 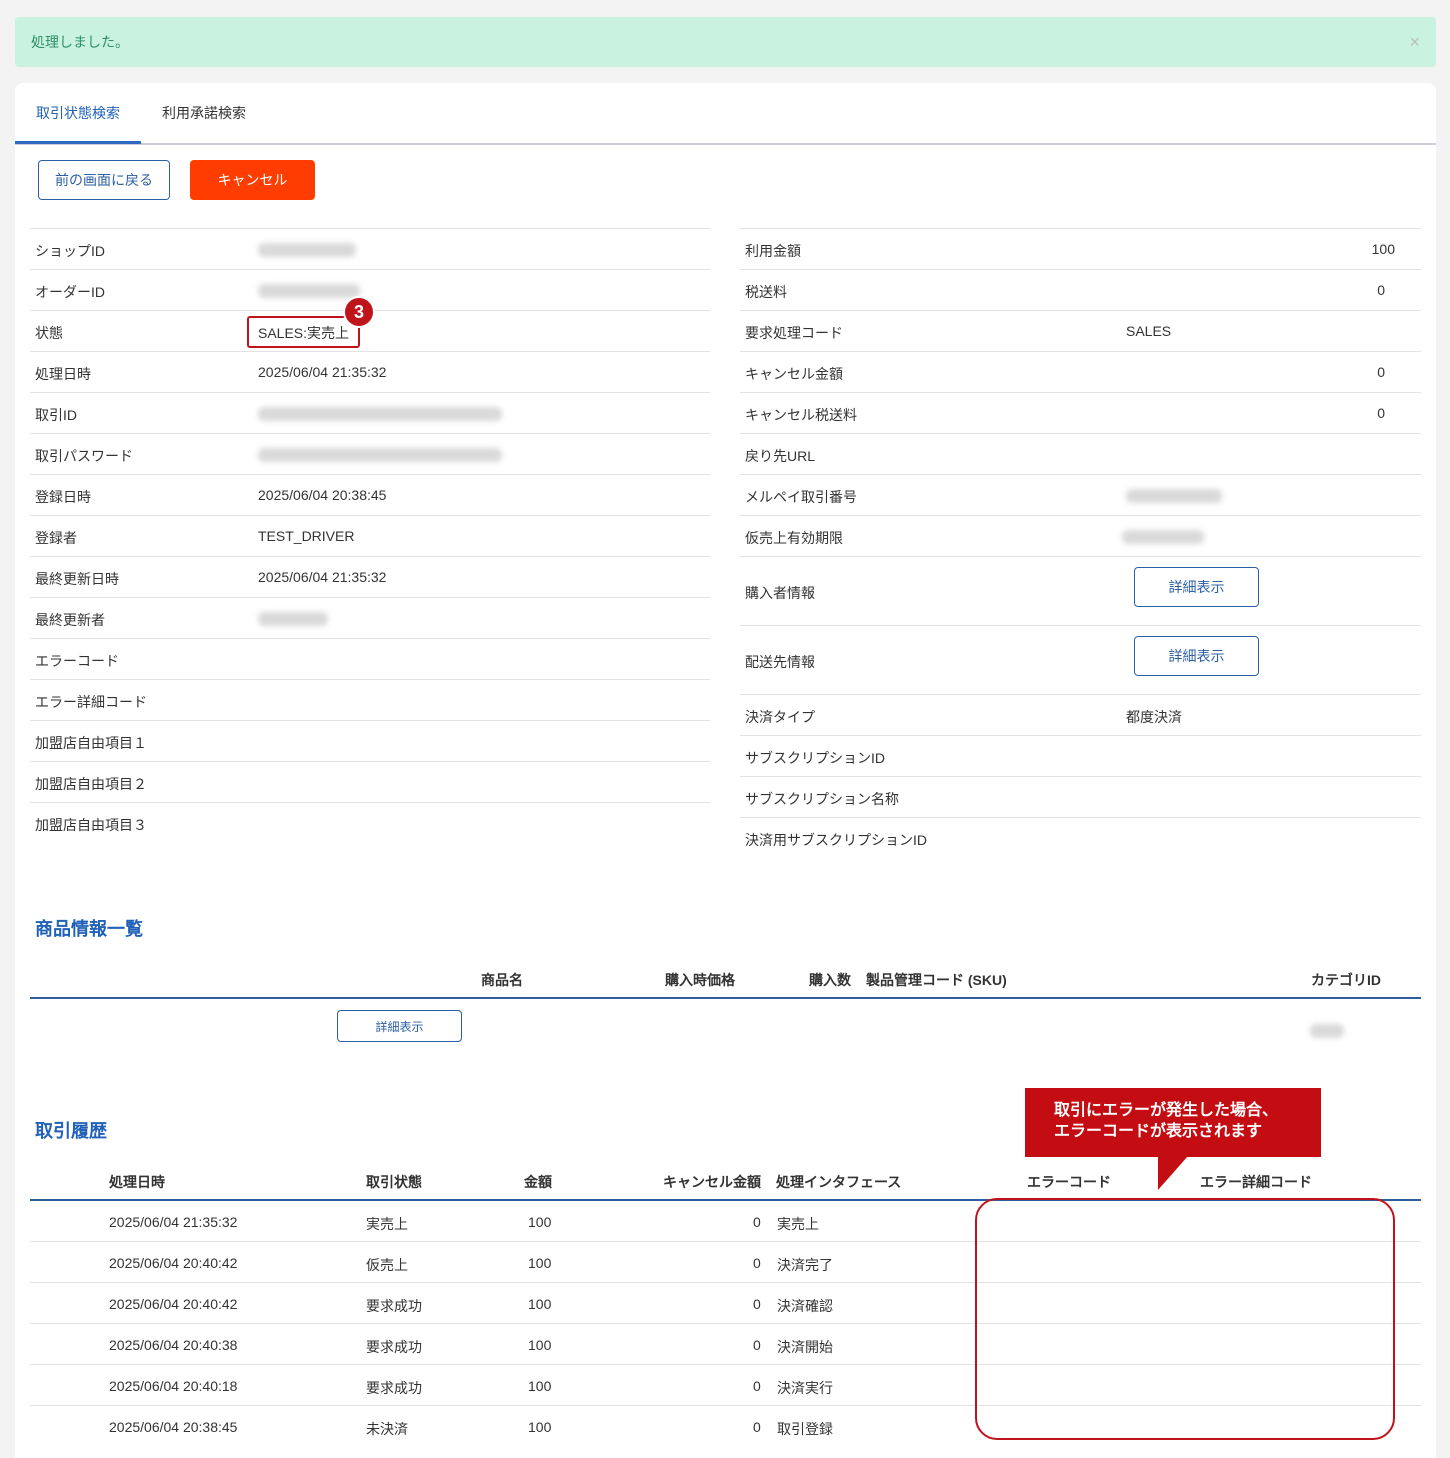 I want to click on field-label: 取引ID, so click(x=56, y=415).